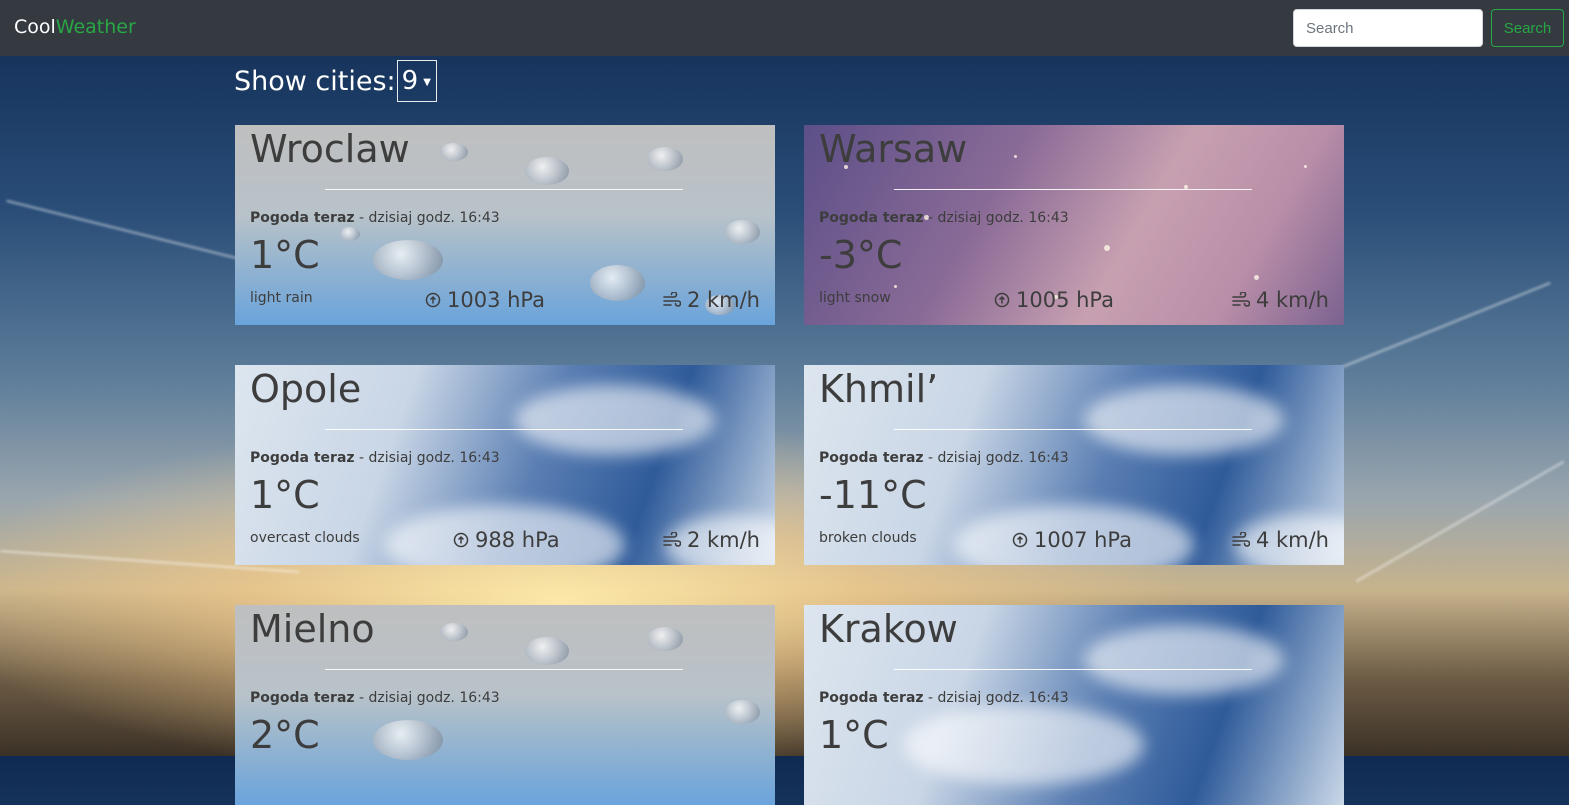 This screenshot has width=1569, height=805. I want to click on brand-logo: CoolWeather, so click(75, 27).